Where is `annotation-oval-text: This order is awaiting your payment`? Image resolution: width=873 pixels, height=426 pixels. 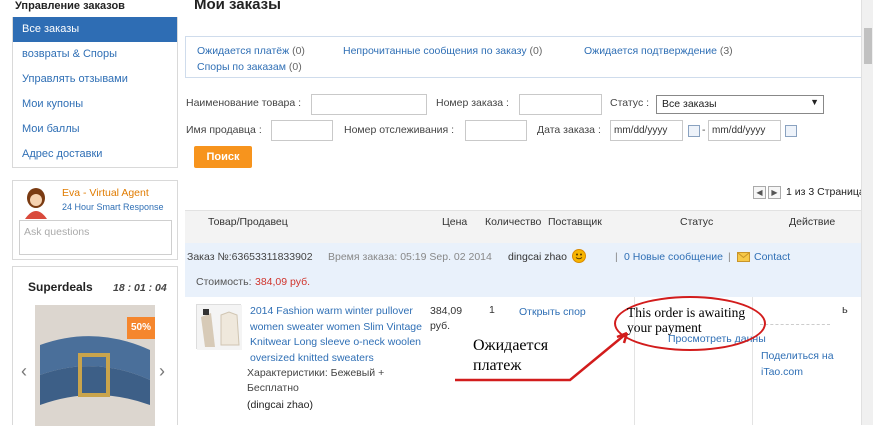
annotation-oval-text: This order is awaiting your payment is located at coordinates (686, 320).